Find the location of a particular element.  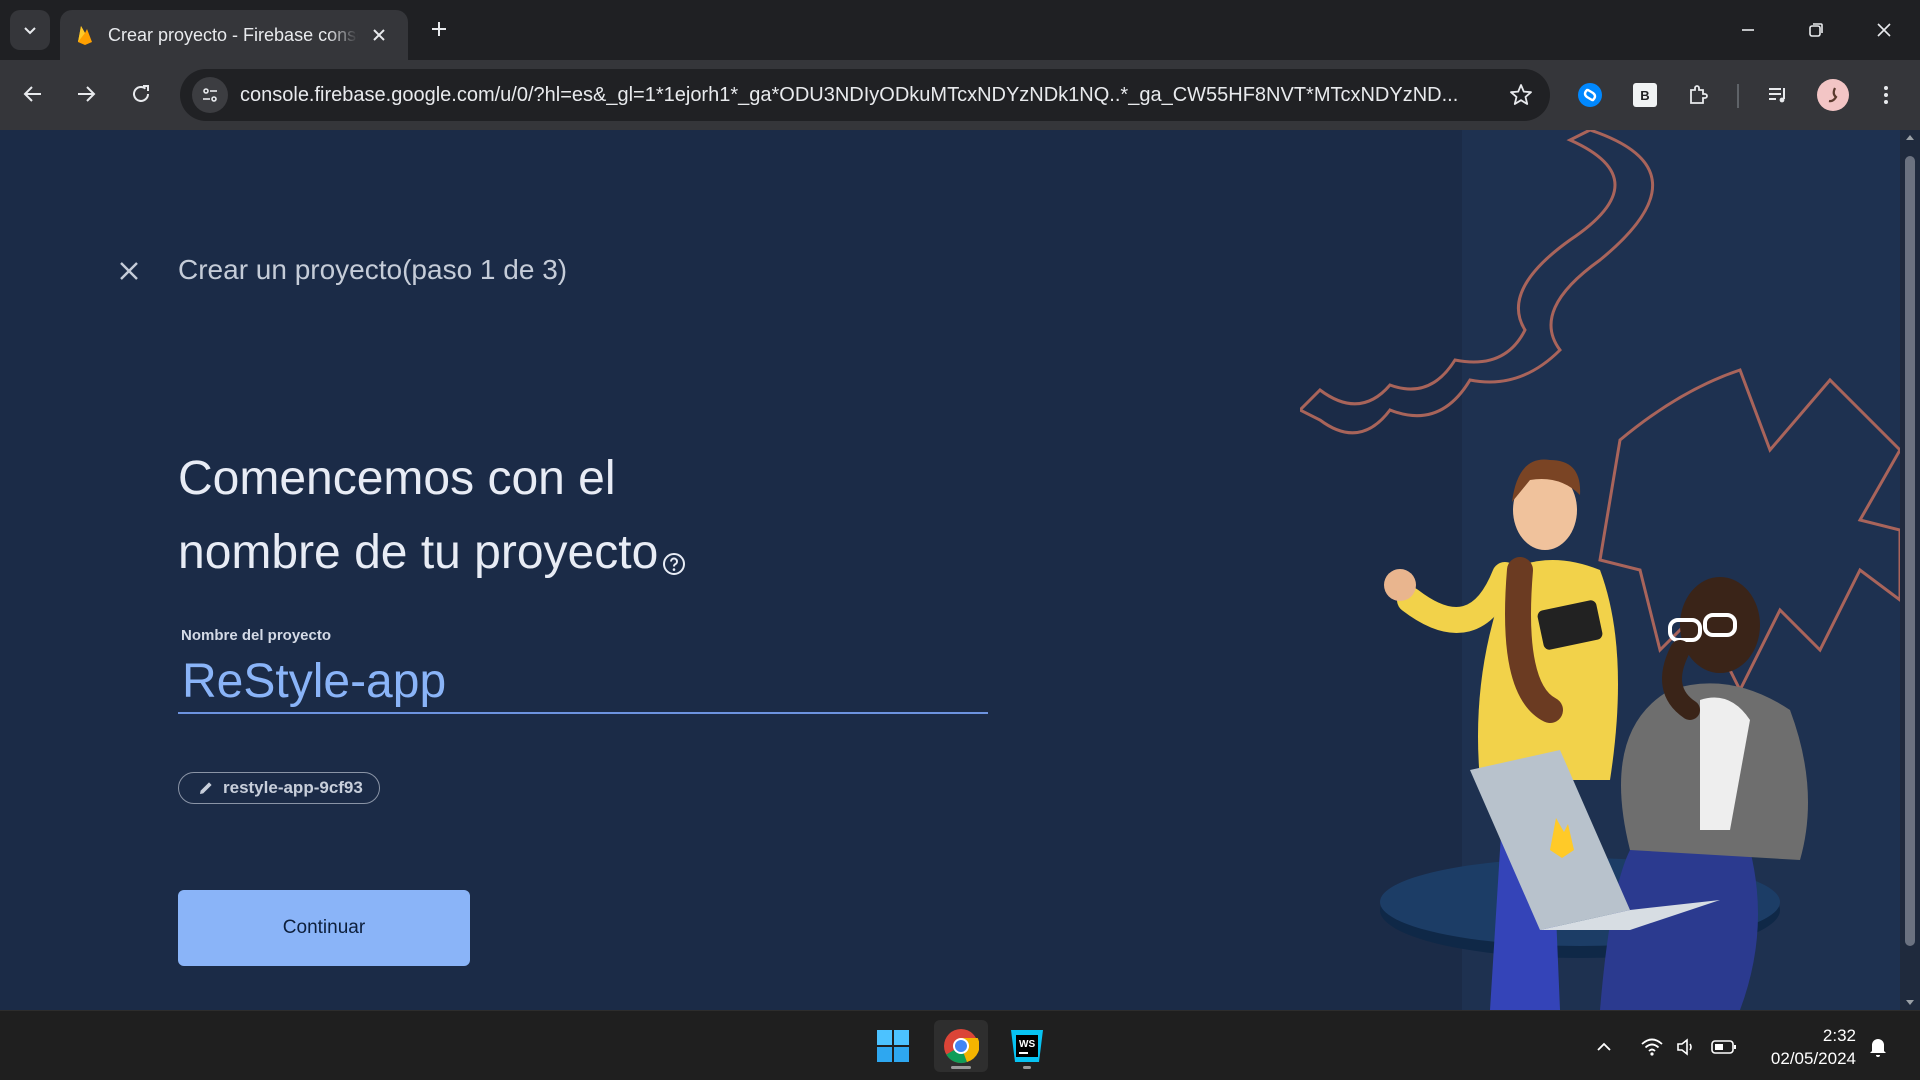

chrome-icon is located at coordinates (961, 1046).